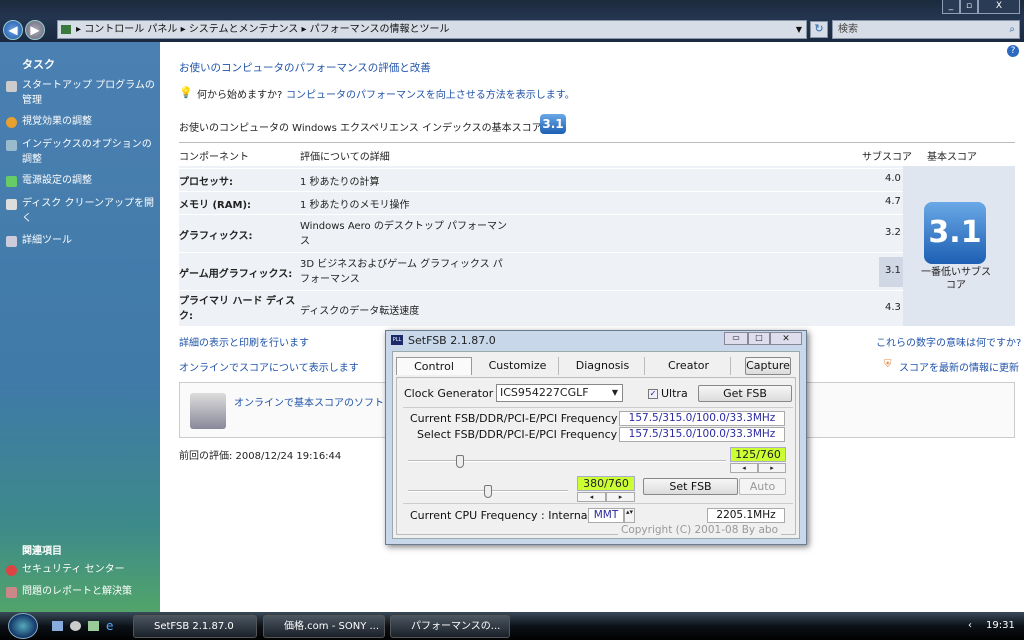  What do you see at coordinates (237, 309) in the screenshot?
I see `component-name: プライマリ ハード ディスク:` at bounding box center [237, 309].